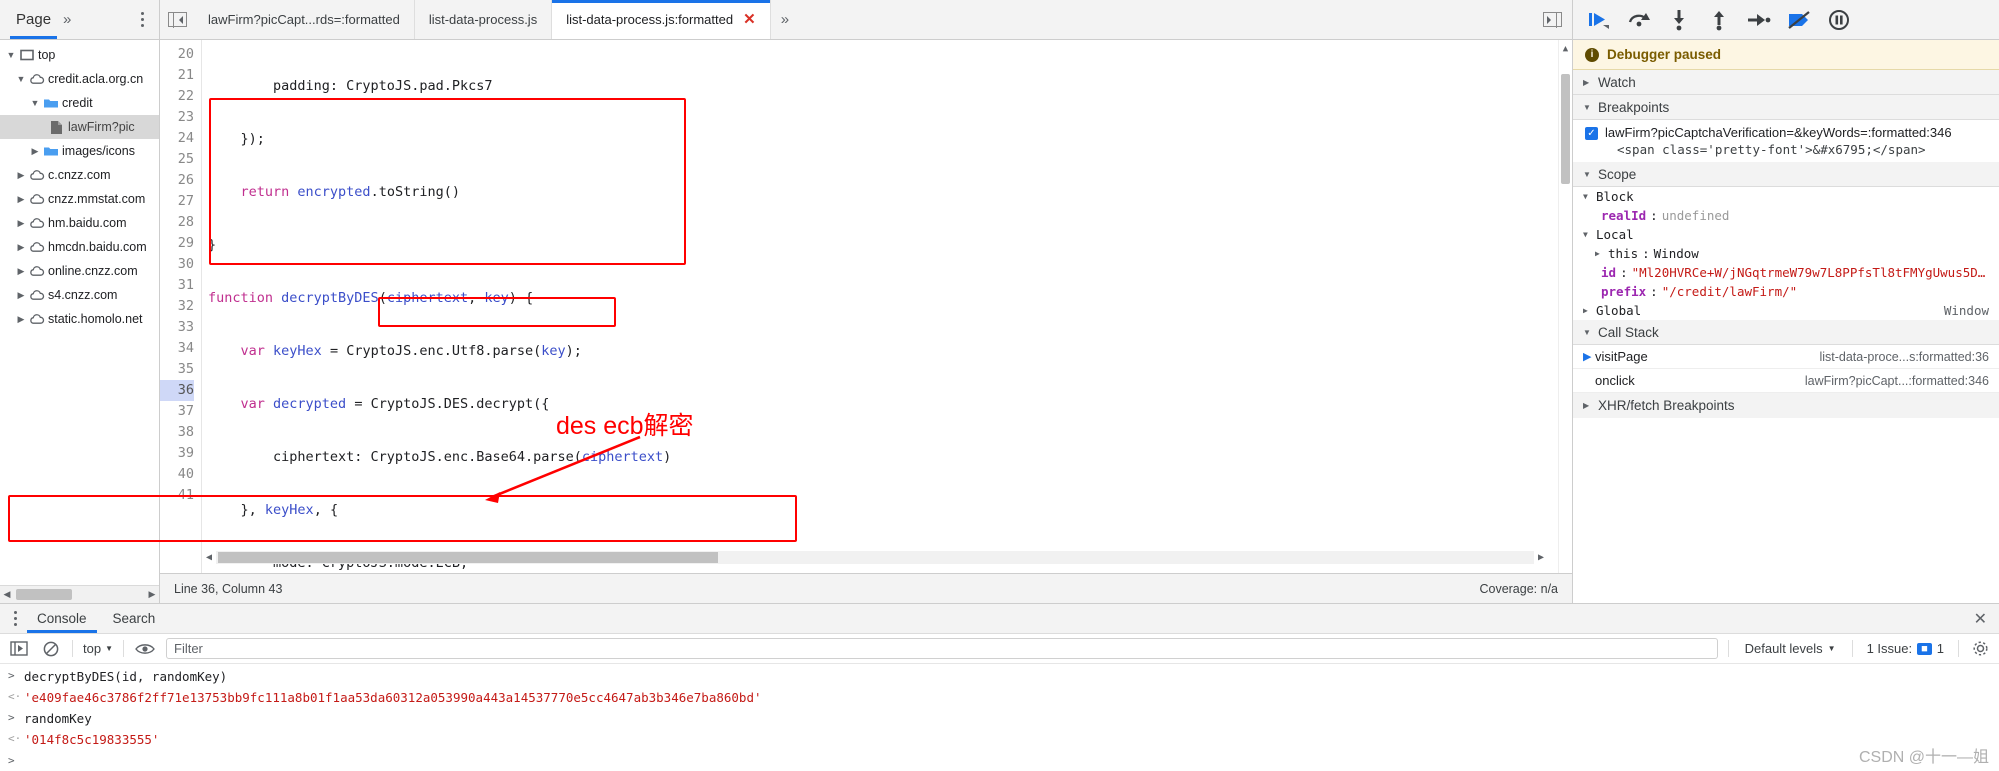 This screenshot has width=1999, height=771. What do you see at coordinates (79, 103) in the screenshot?
I see `tree-item-credit: ▼ credit` at bounding box center [79, 103].